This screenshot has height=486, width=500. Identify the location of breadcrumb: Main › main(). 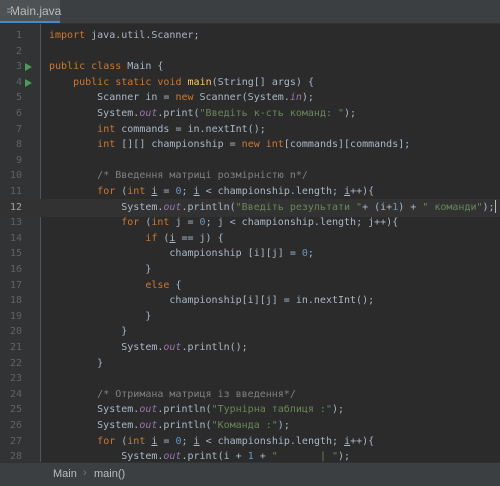
(250, 474).